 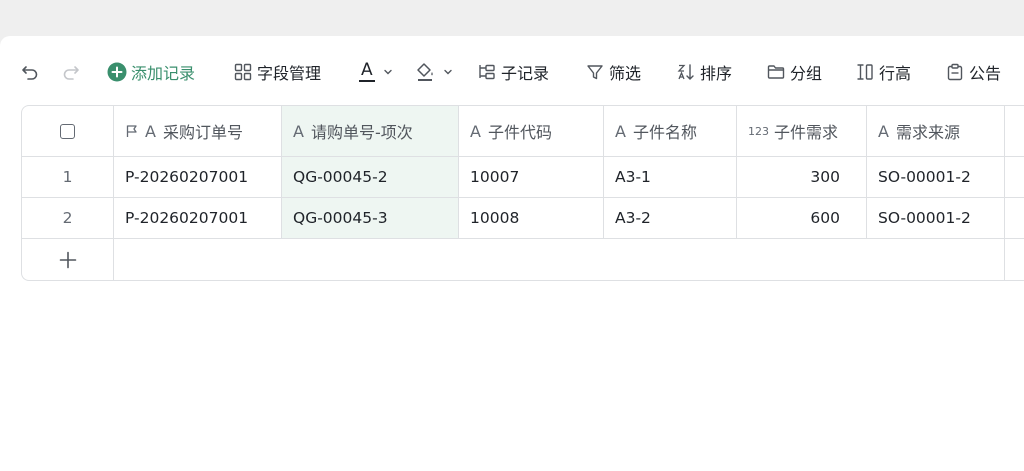 I want to click on redo-icon, so click(x=71, y=73).